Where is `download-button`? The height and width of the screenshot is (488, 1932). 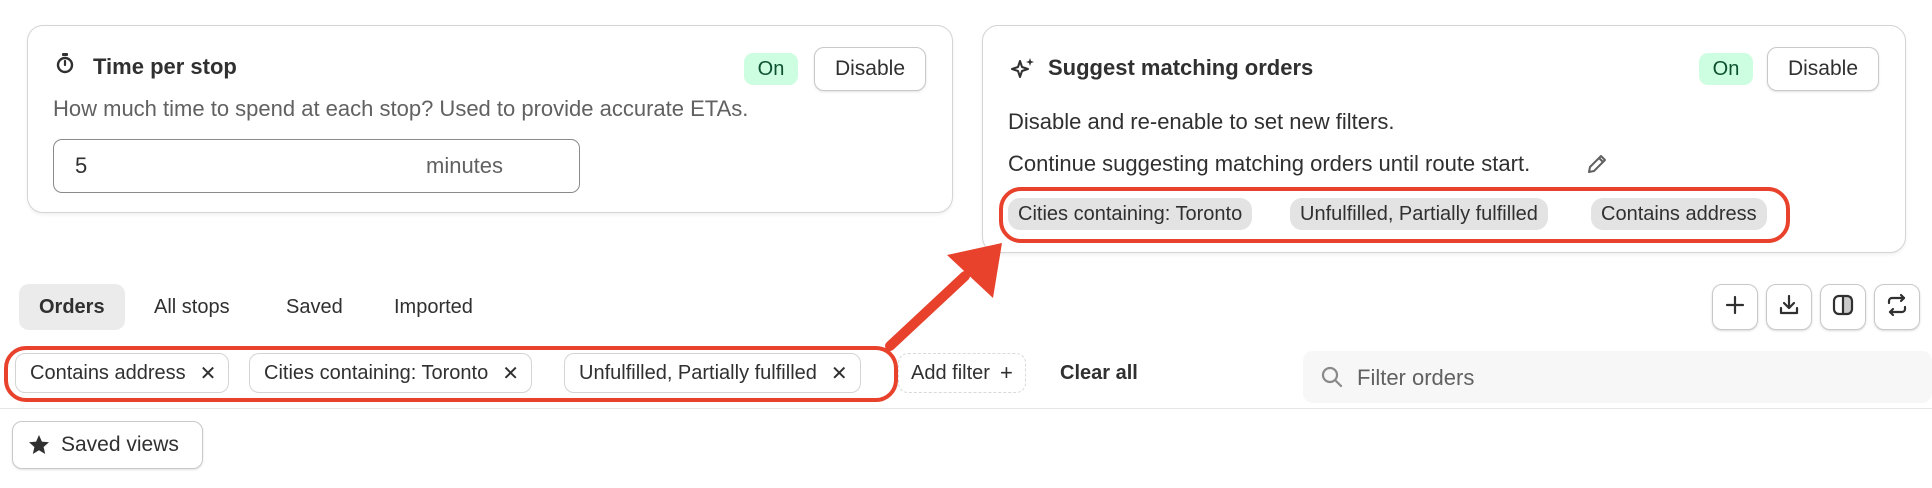
download-button is located at coordinates (1789, 307).